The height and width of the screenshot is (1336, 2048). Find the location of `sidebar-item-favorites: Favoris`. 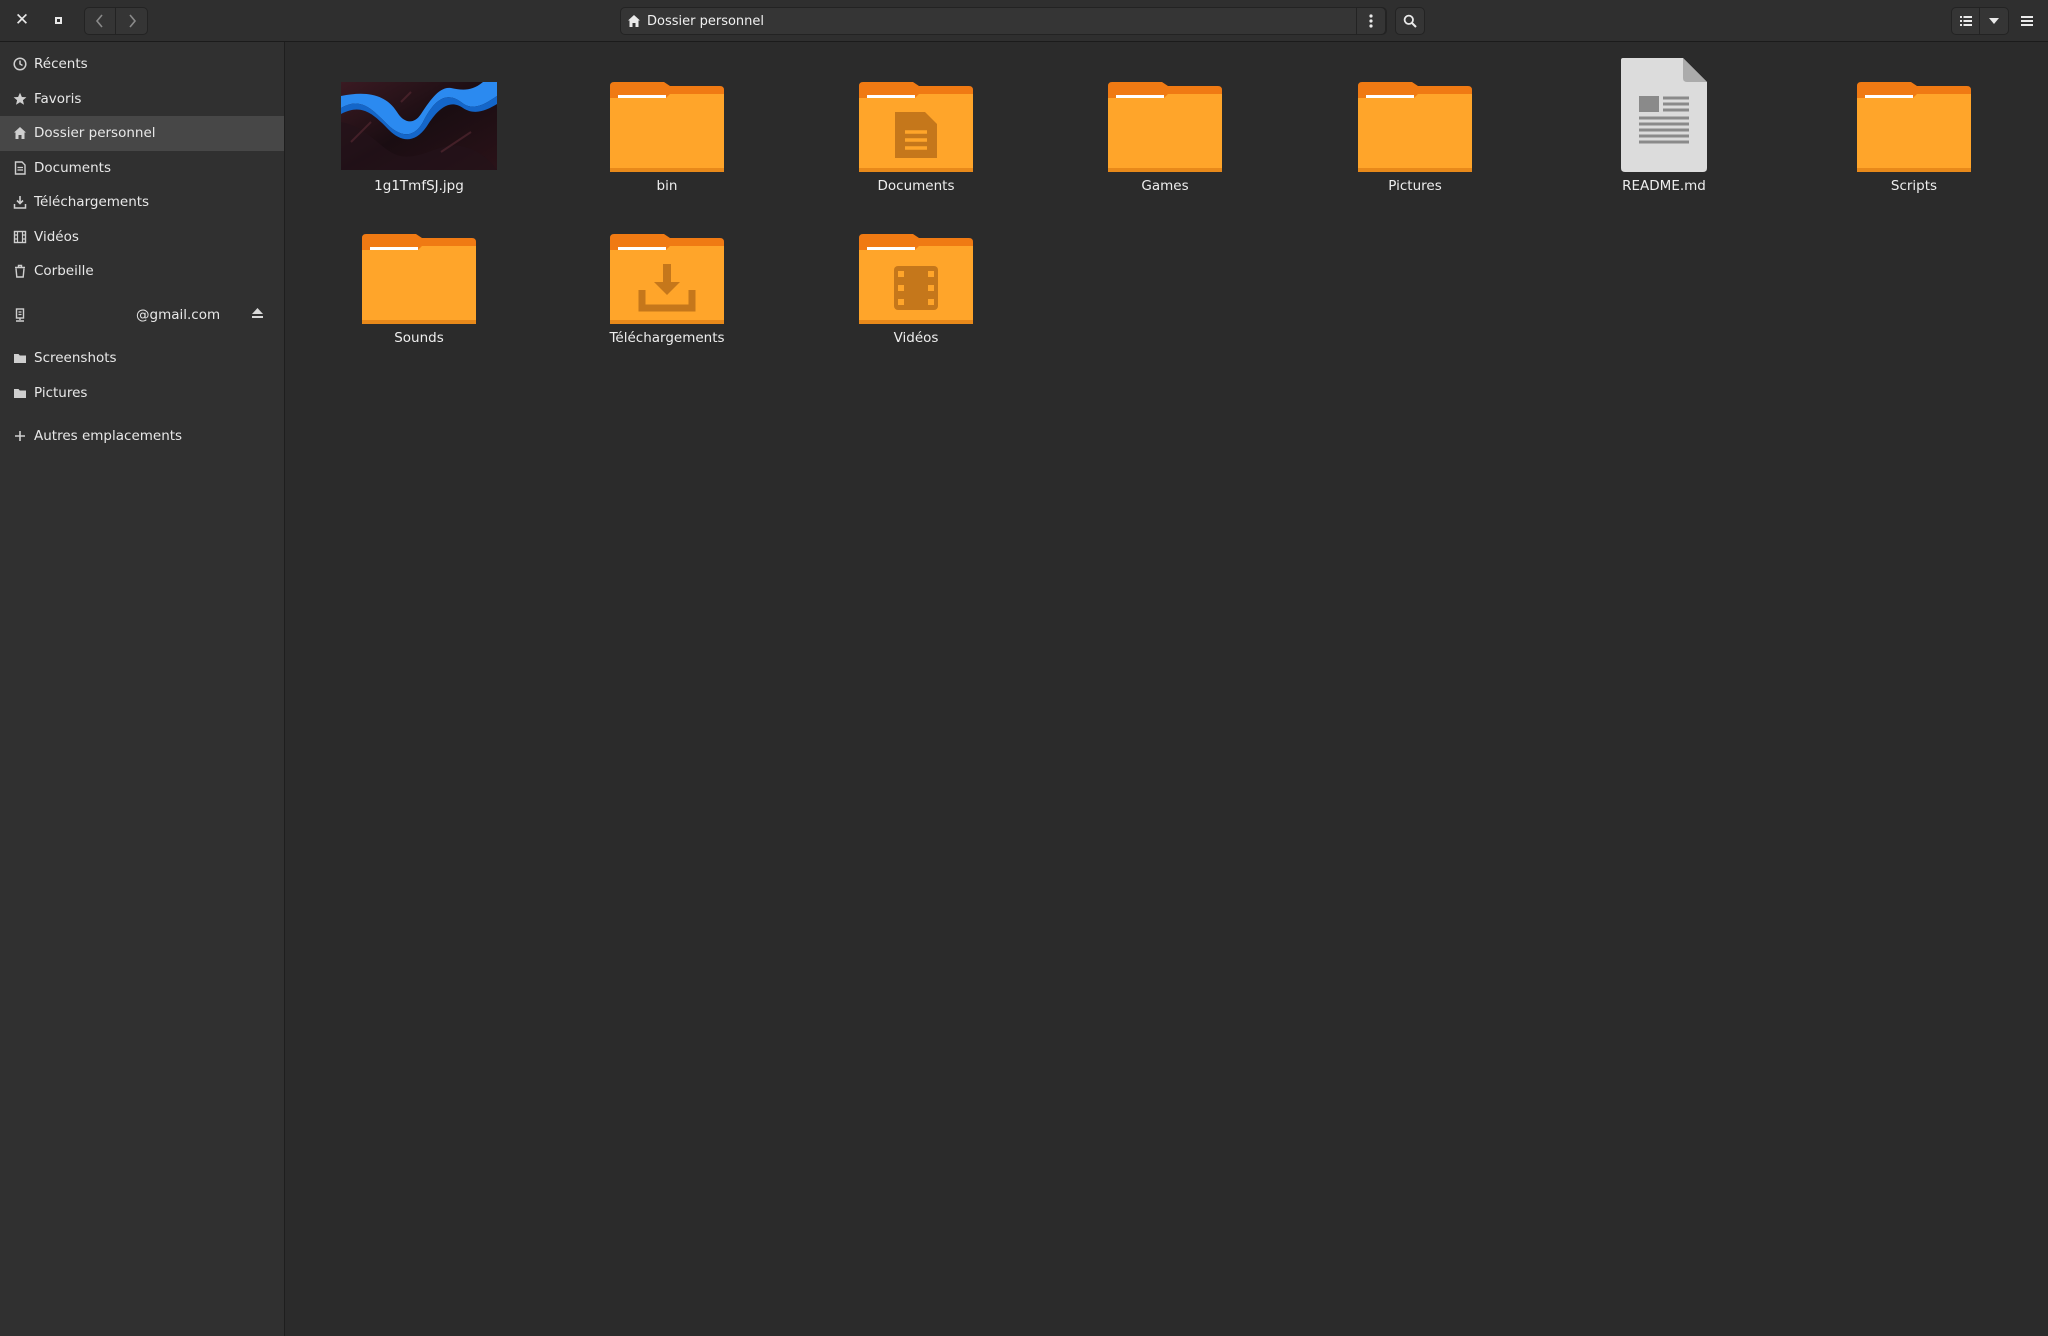

sidebar-item-favorites: Favoris is located at coordinates (142, 99).